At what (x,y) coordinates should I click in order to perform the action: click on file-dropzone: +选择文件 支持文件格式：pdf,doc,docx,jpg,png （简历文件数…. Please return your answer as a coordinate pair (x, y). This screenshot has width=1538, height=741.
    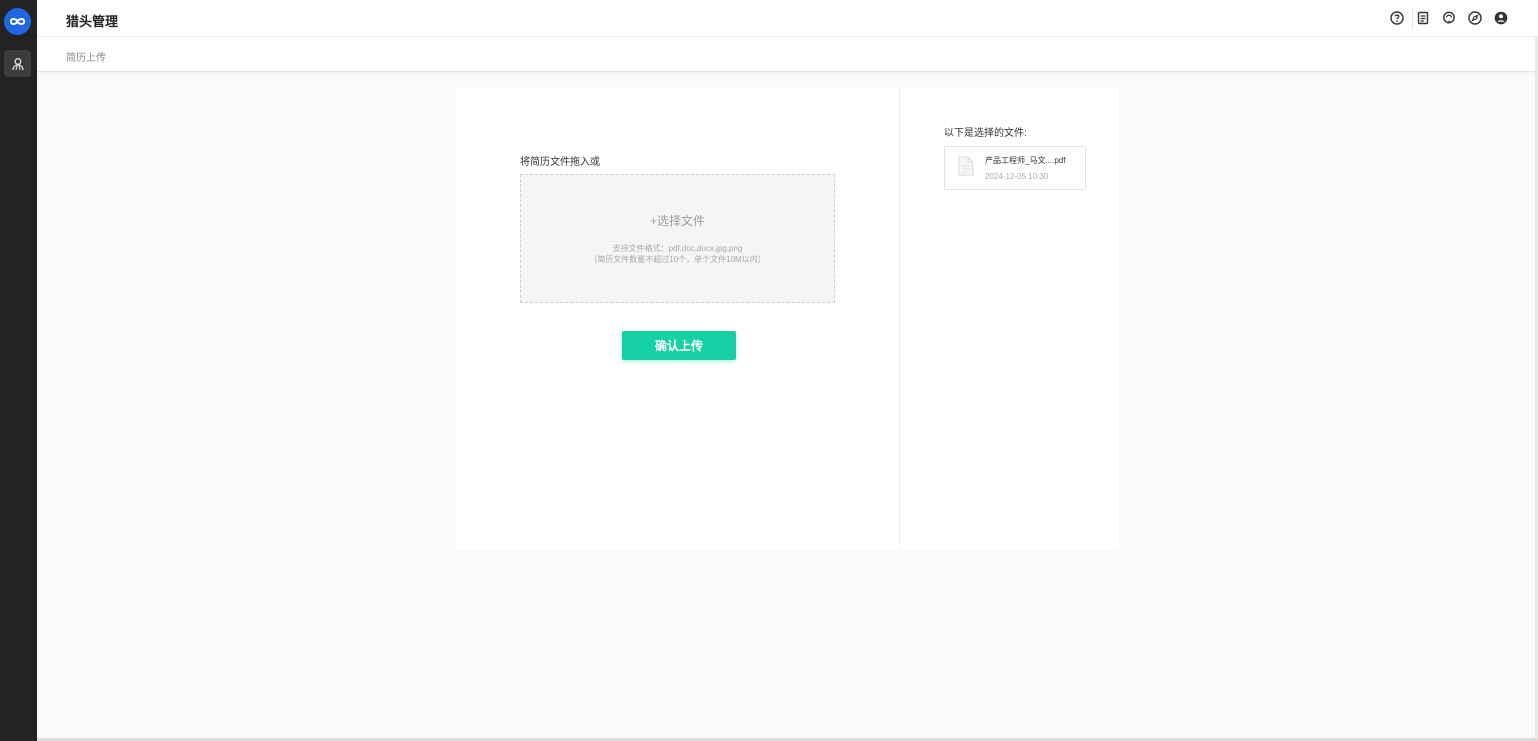
    Looking at the image, I should click on (677, 238).